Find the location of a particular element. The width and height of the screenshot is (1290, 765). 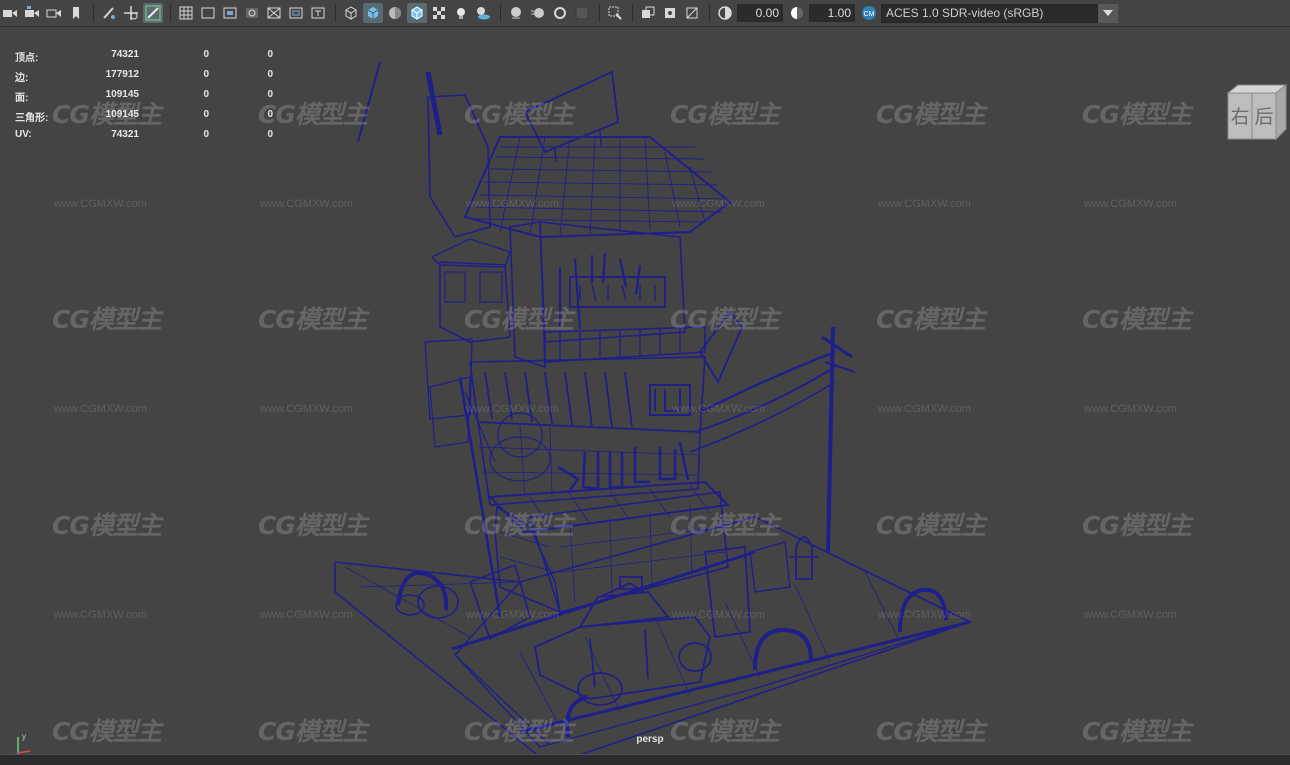

dropdown-arrow-icon is located at coordinates (1108, 13).